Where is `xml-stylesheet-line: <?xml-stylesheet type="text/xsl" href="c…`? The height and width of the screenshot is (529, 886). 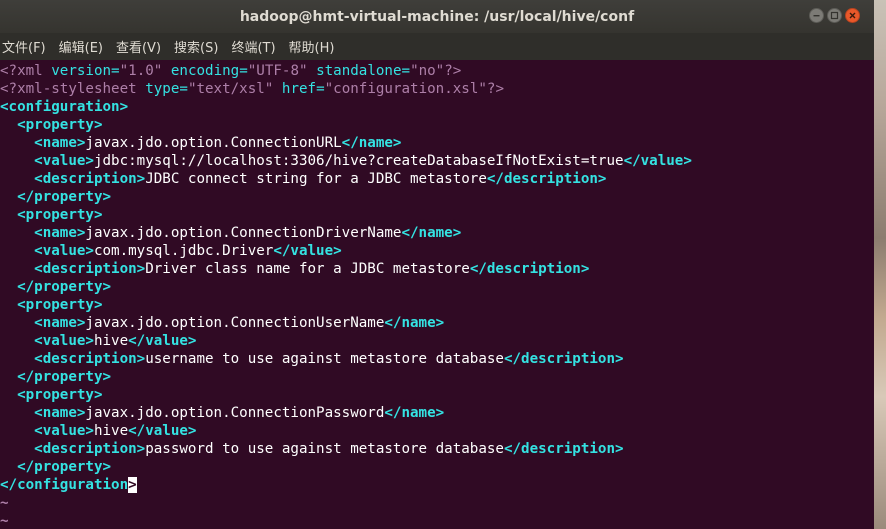
xml-stylesheet-line: <?xml-stylesheet type="text/xsl" href="c… is located at coordinates (437, 89).